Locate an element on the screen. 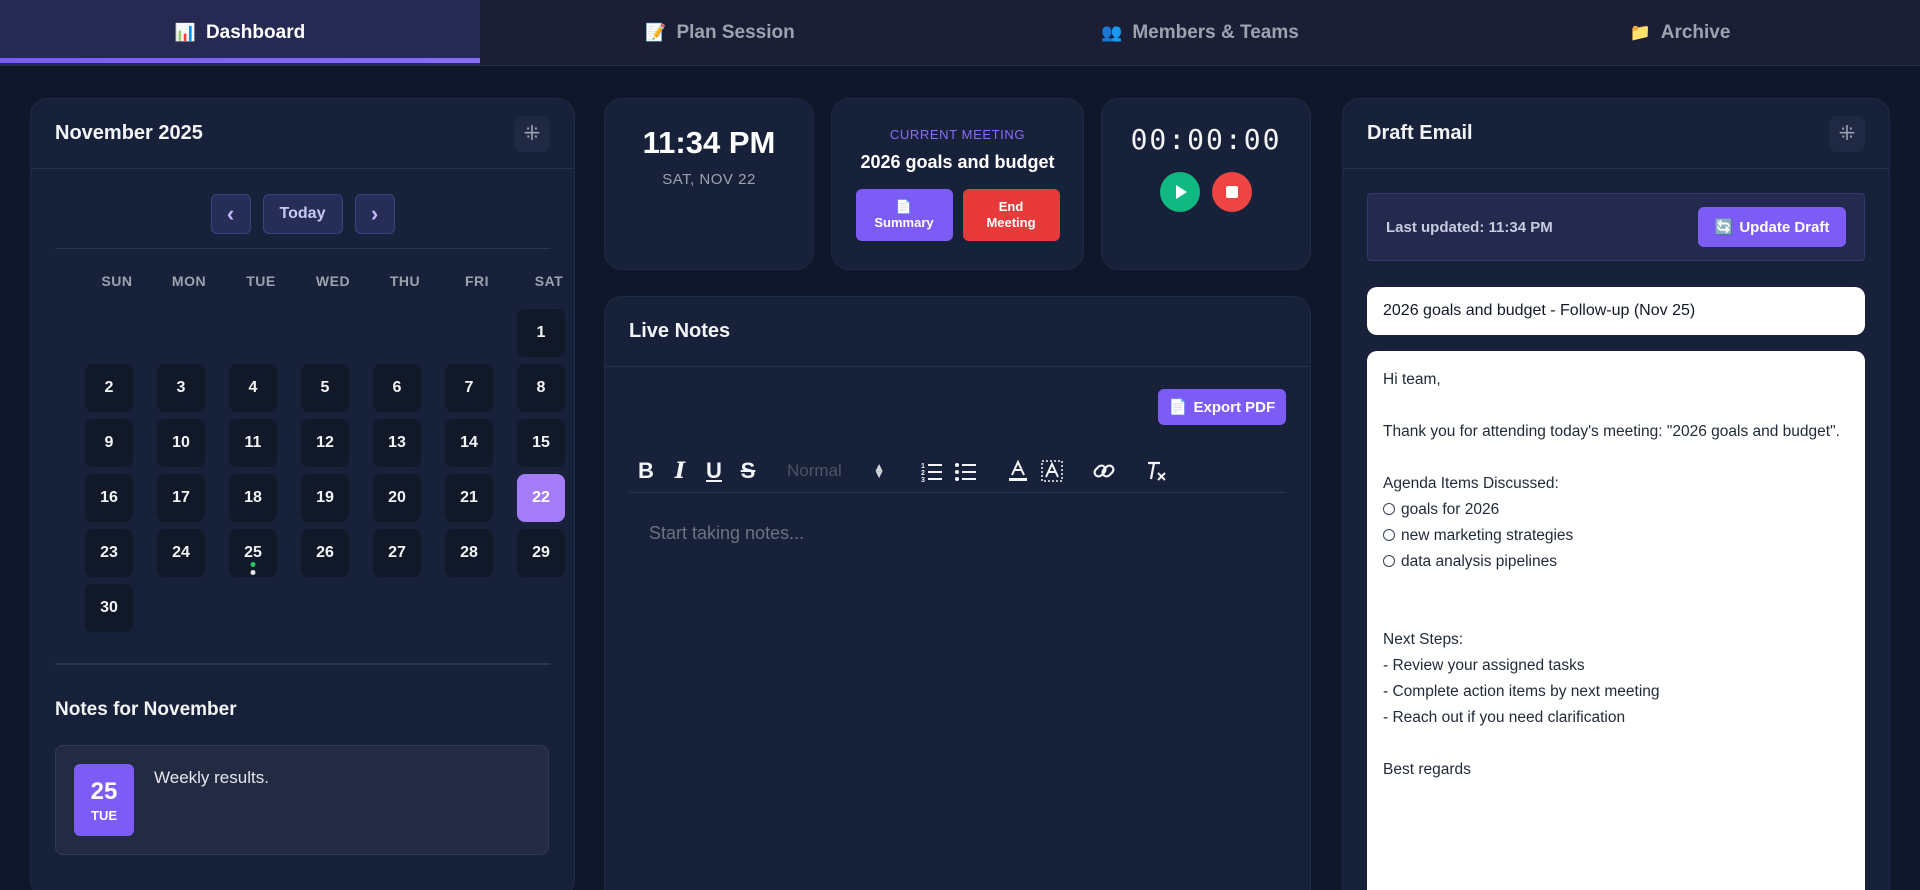  link-icon is located at coordinates (1104, 471).